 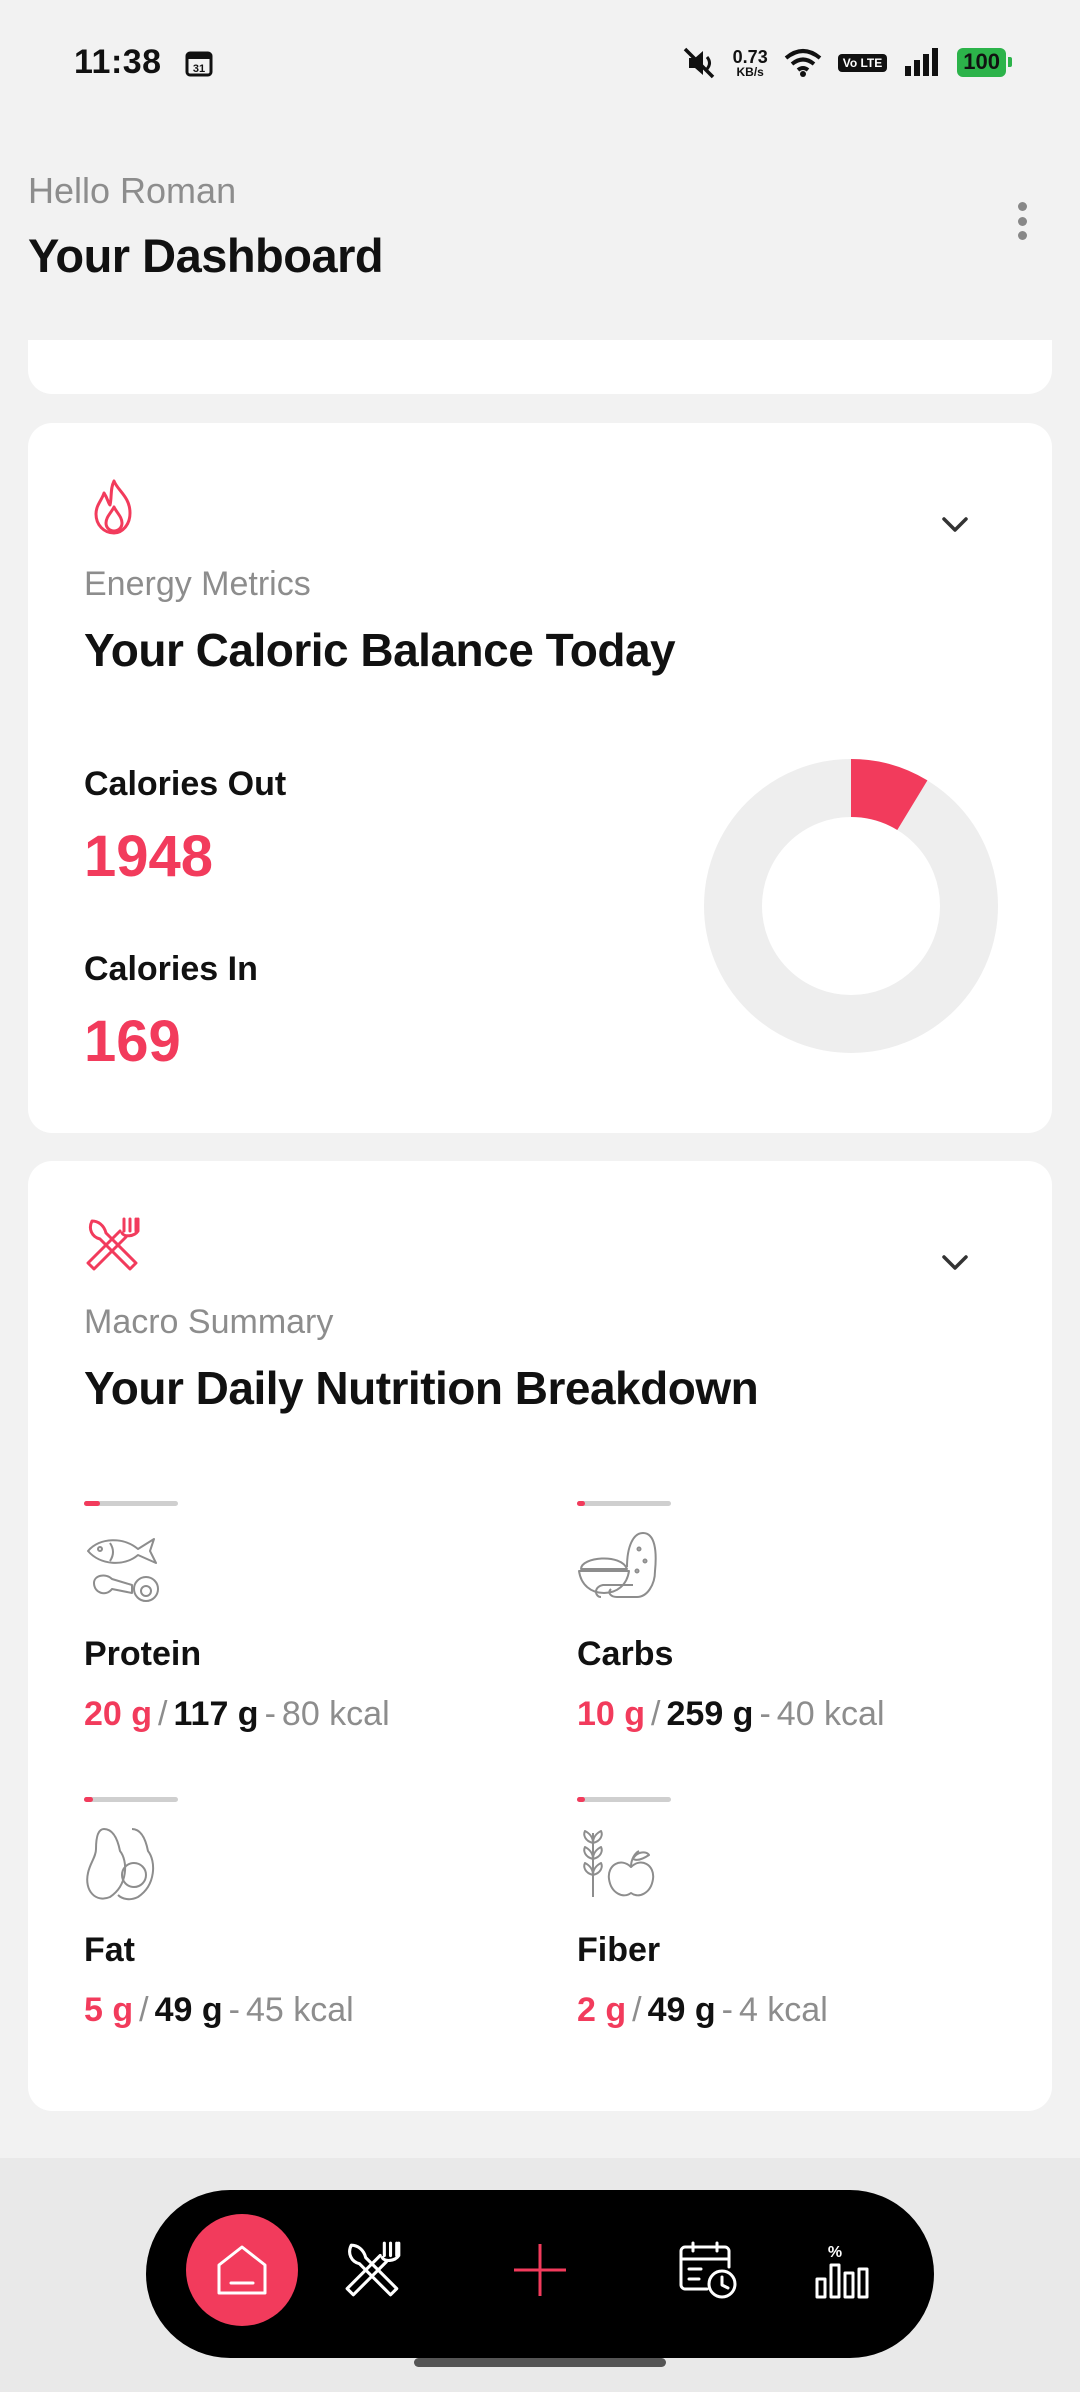 I want to click on macro-intake: 20 g, so click(x=118, y=1714).